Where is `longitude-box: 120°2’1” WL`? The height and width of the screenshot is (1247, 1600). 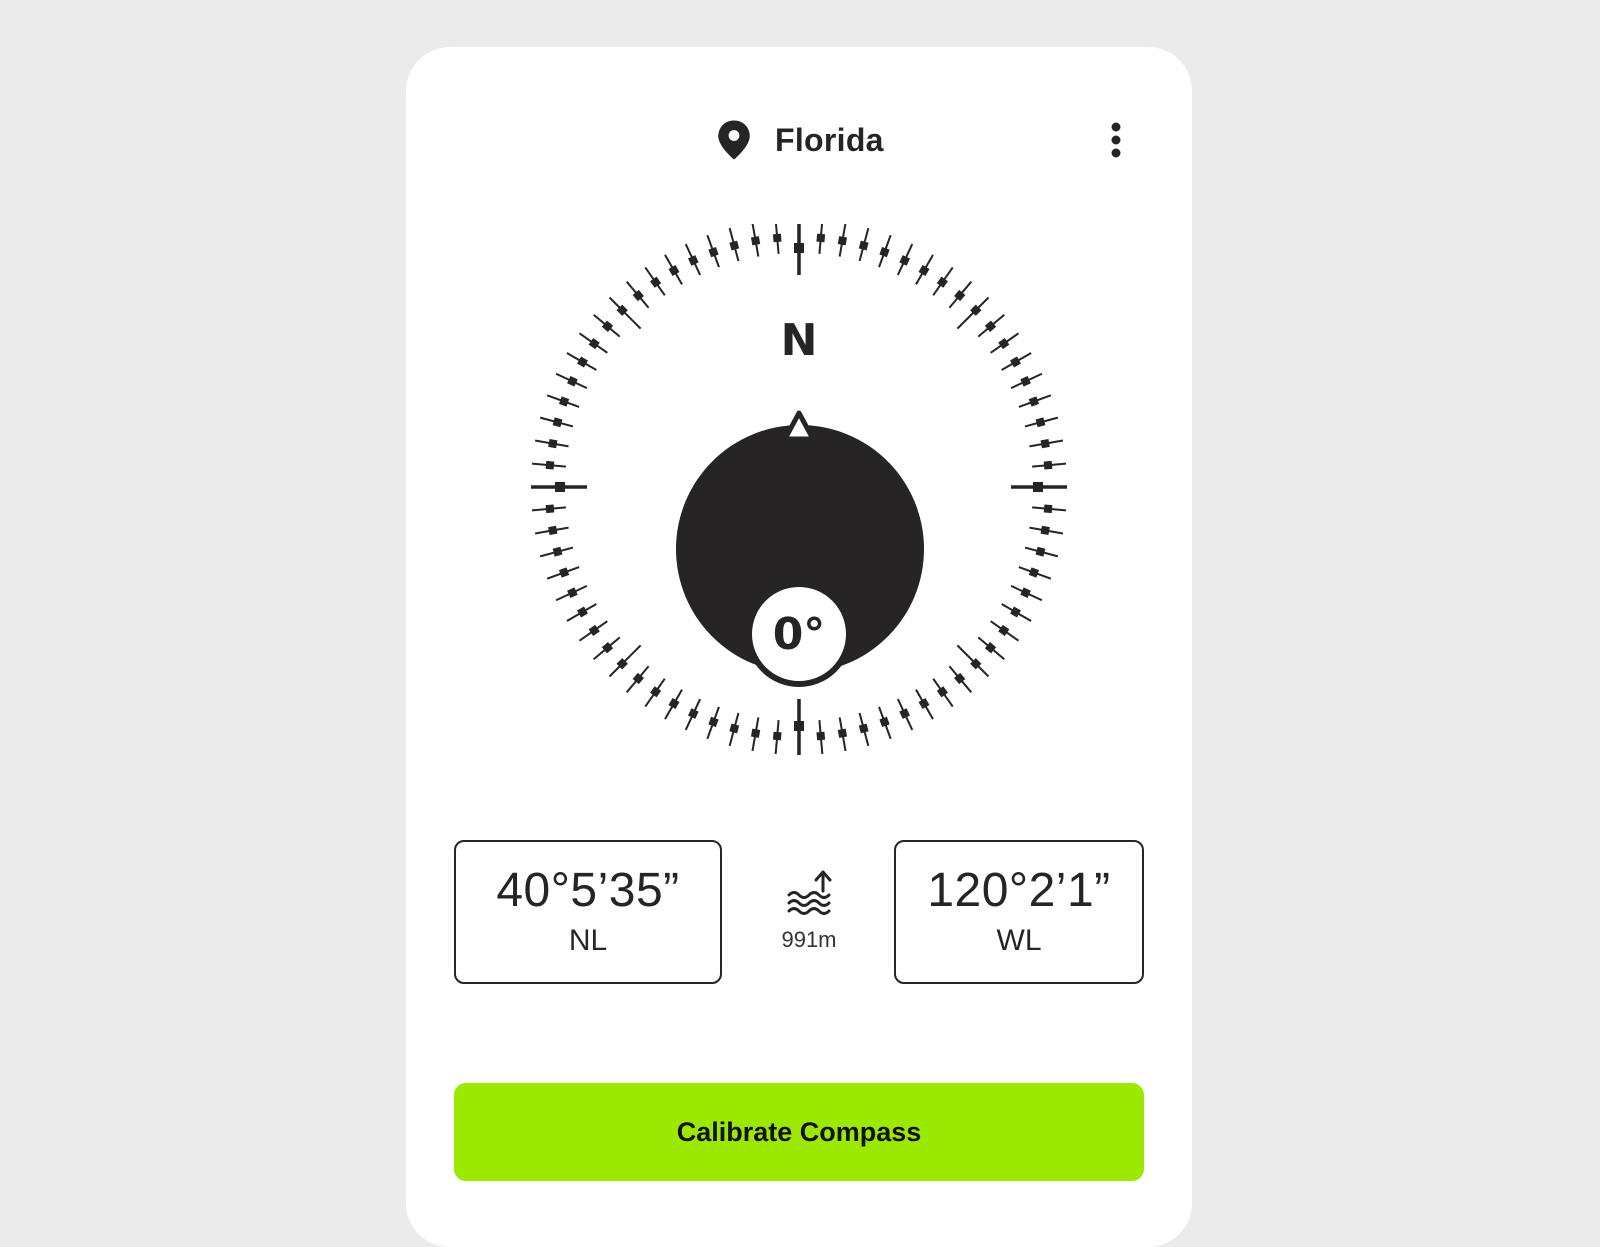
longitude-box: 120°2’1” WL is located at coordinates (1019, 912).